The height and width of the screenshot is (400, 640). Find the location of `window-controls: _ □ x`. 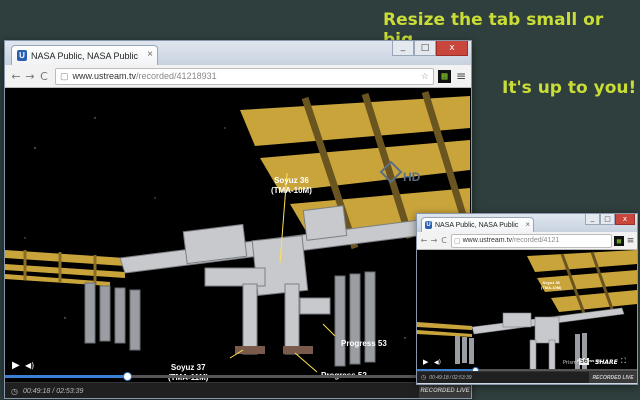

window-controls: _ □ x is located at coordinates (430, 48).